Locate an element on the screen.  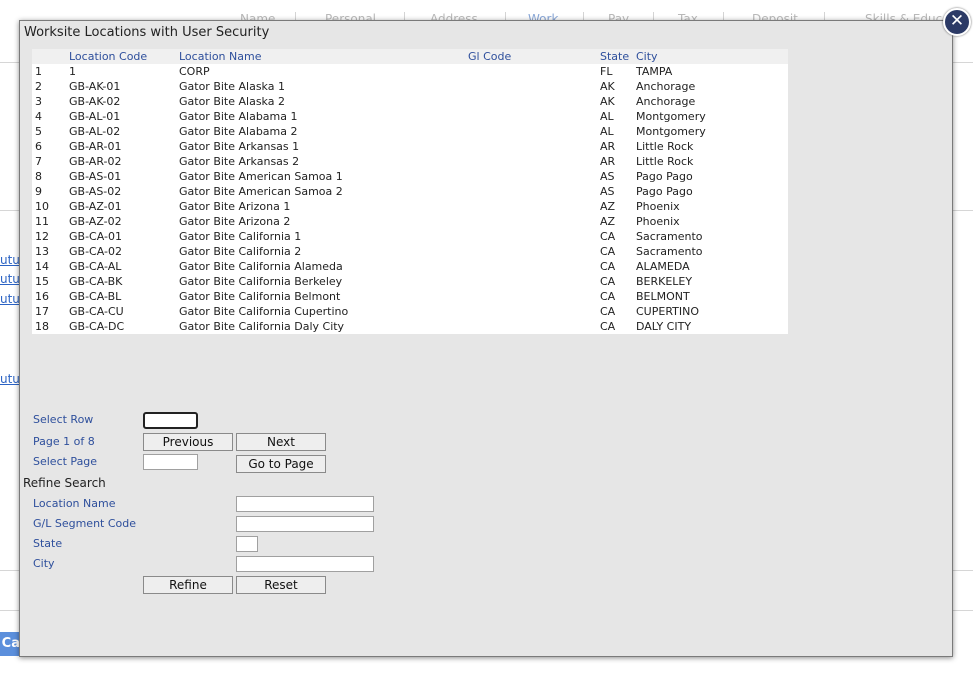
cell-state: AS is located at coordinates (607, 191).